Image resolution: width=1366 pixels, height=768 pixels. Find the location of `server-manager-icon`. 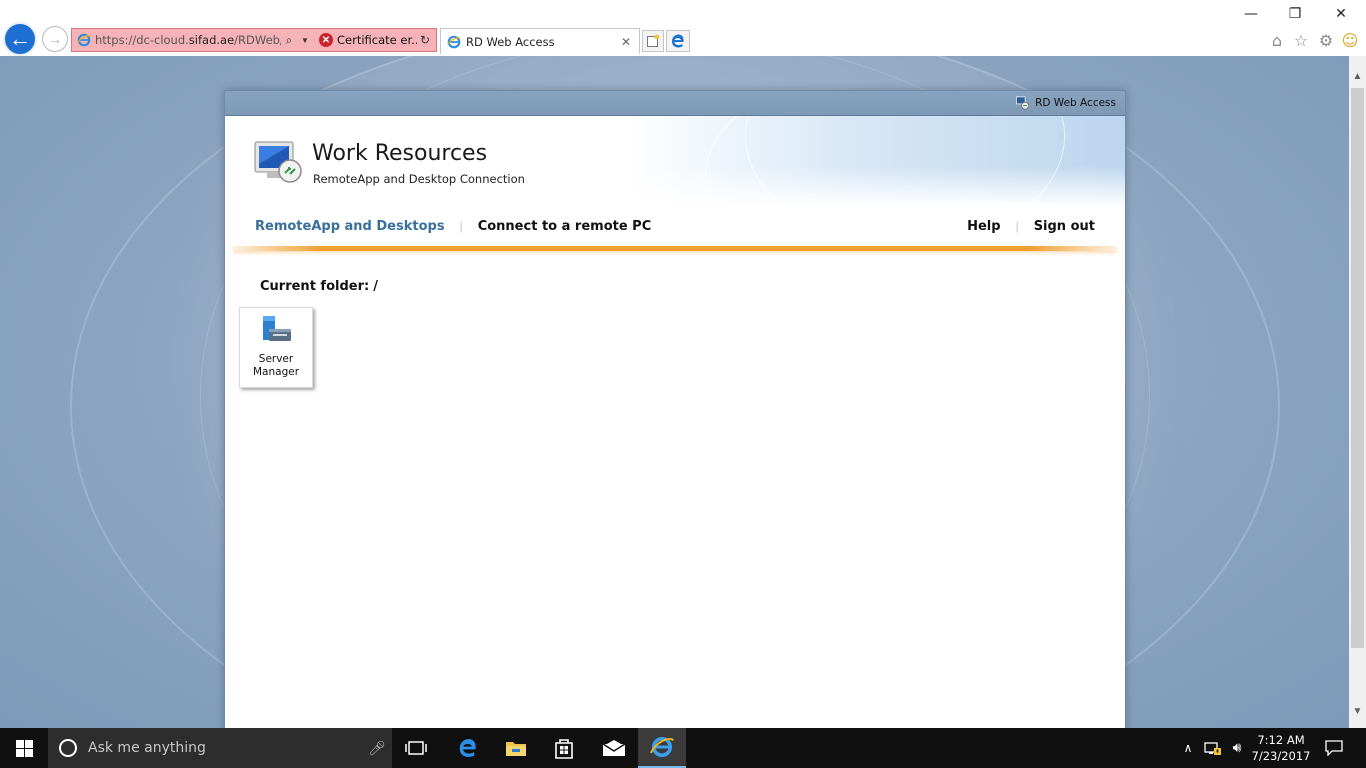

server-manager-icon is located at coordinates (277, 328).